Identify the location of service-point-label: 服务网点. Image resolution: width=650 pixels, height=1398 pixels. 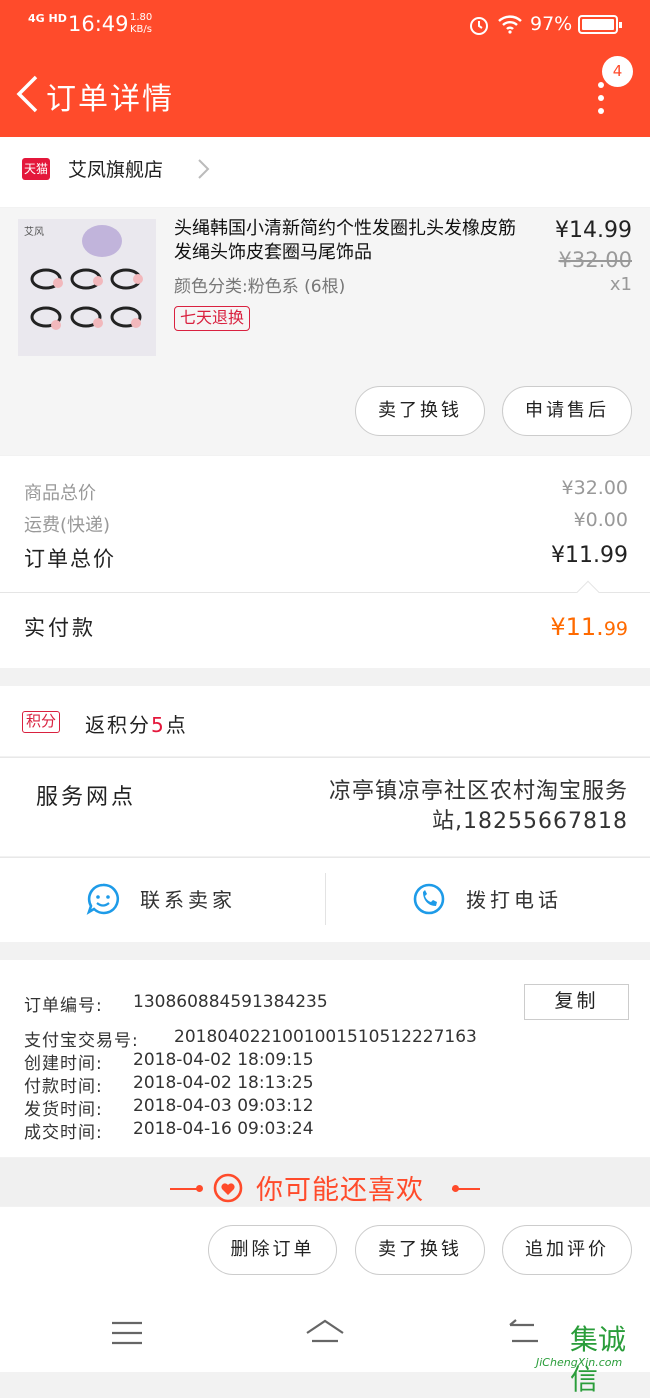
(86, 797).